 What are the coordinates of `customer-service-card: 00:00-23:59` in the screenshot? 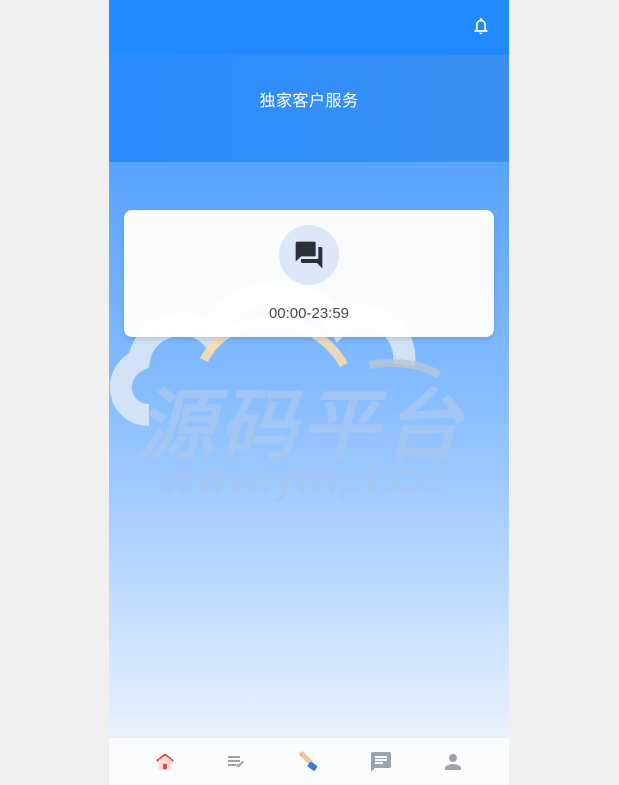 It's located at (309, 273).